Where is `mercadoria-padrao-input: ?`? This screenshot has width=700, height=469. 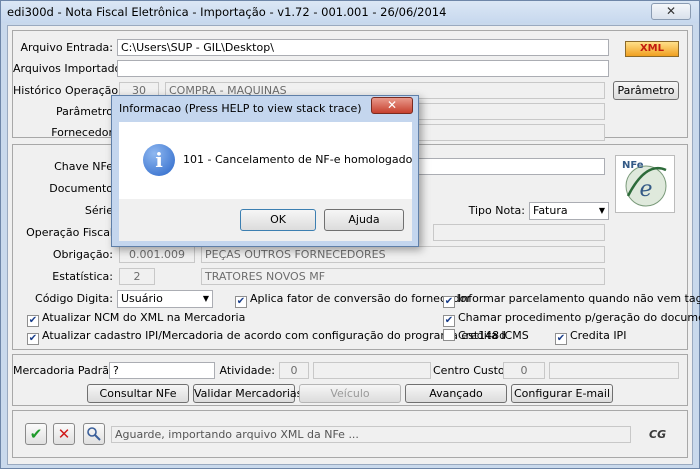
mercadoria-padrao-input: ? is located at coordinates (162, 370).